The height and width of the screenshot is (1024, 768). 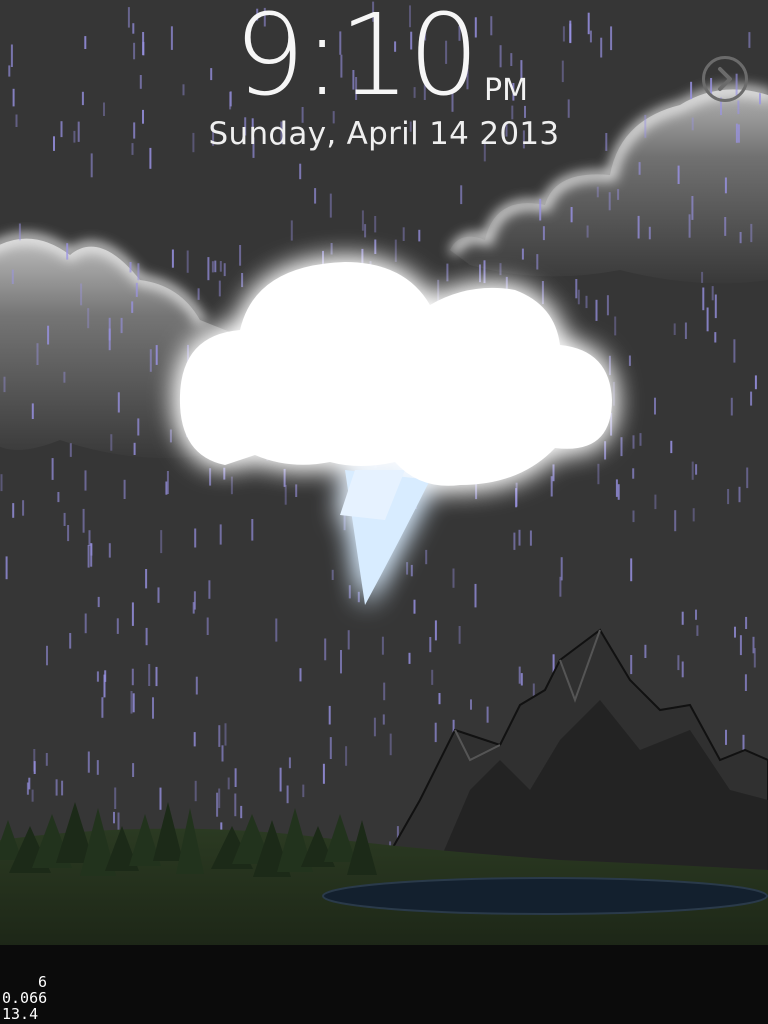 What do you see at coordinates (188, 839) in the screenshot?
I see `tree-line` at bounding box center [188, 839].